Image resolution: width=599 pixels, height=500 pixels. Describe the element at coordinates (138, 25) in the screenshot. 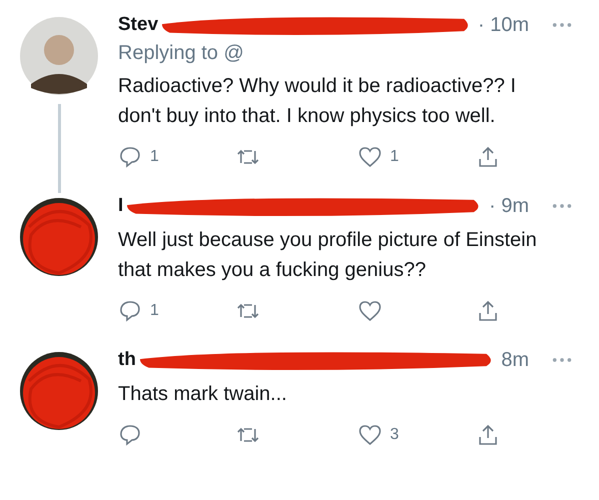

I see `user-name: Stev` at that location.